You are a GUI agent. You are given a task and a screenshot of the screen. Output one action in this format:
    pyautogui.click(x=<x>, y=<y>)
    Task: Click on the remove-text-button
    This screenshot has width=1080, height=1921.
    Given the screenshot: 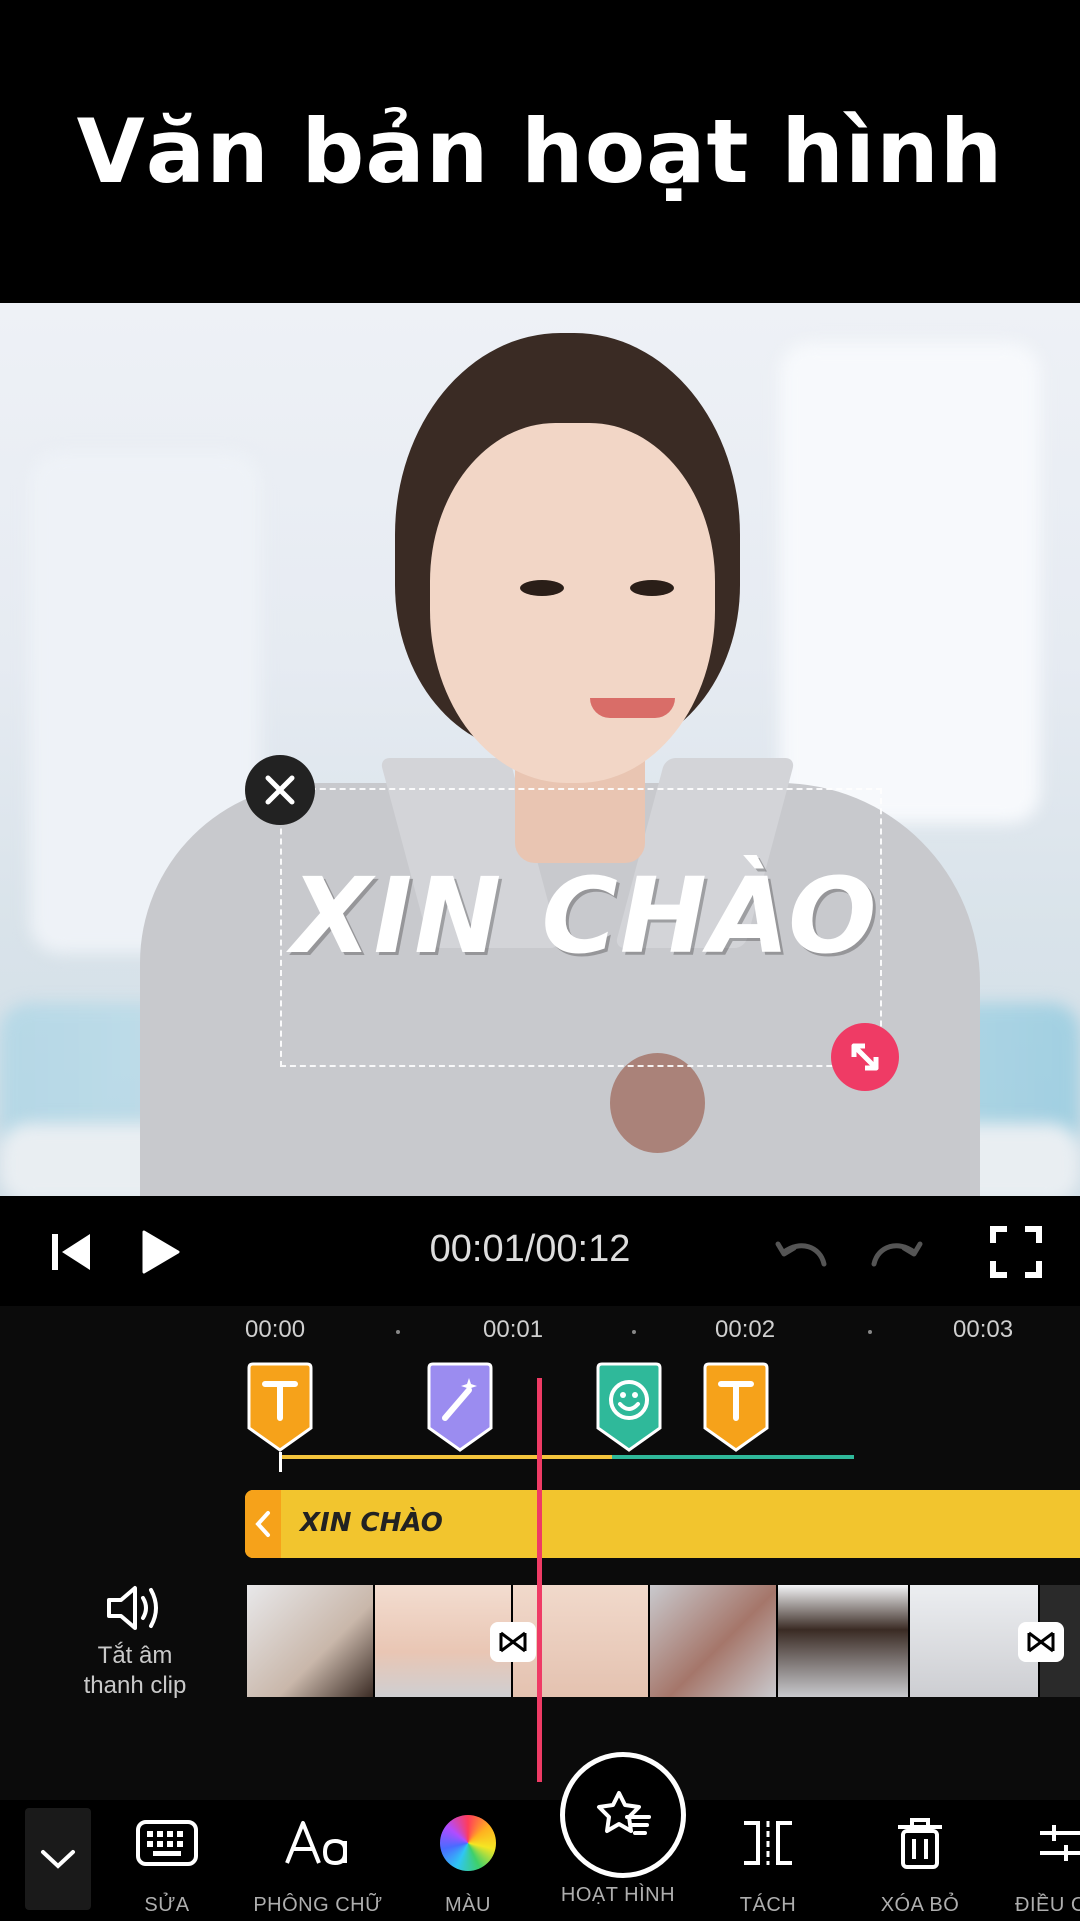 What is the action you would take?
    pyautogui.click(x=280, y=790)
    